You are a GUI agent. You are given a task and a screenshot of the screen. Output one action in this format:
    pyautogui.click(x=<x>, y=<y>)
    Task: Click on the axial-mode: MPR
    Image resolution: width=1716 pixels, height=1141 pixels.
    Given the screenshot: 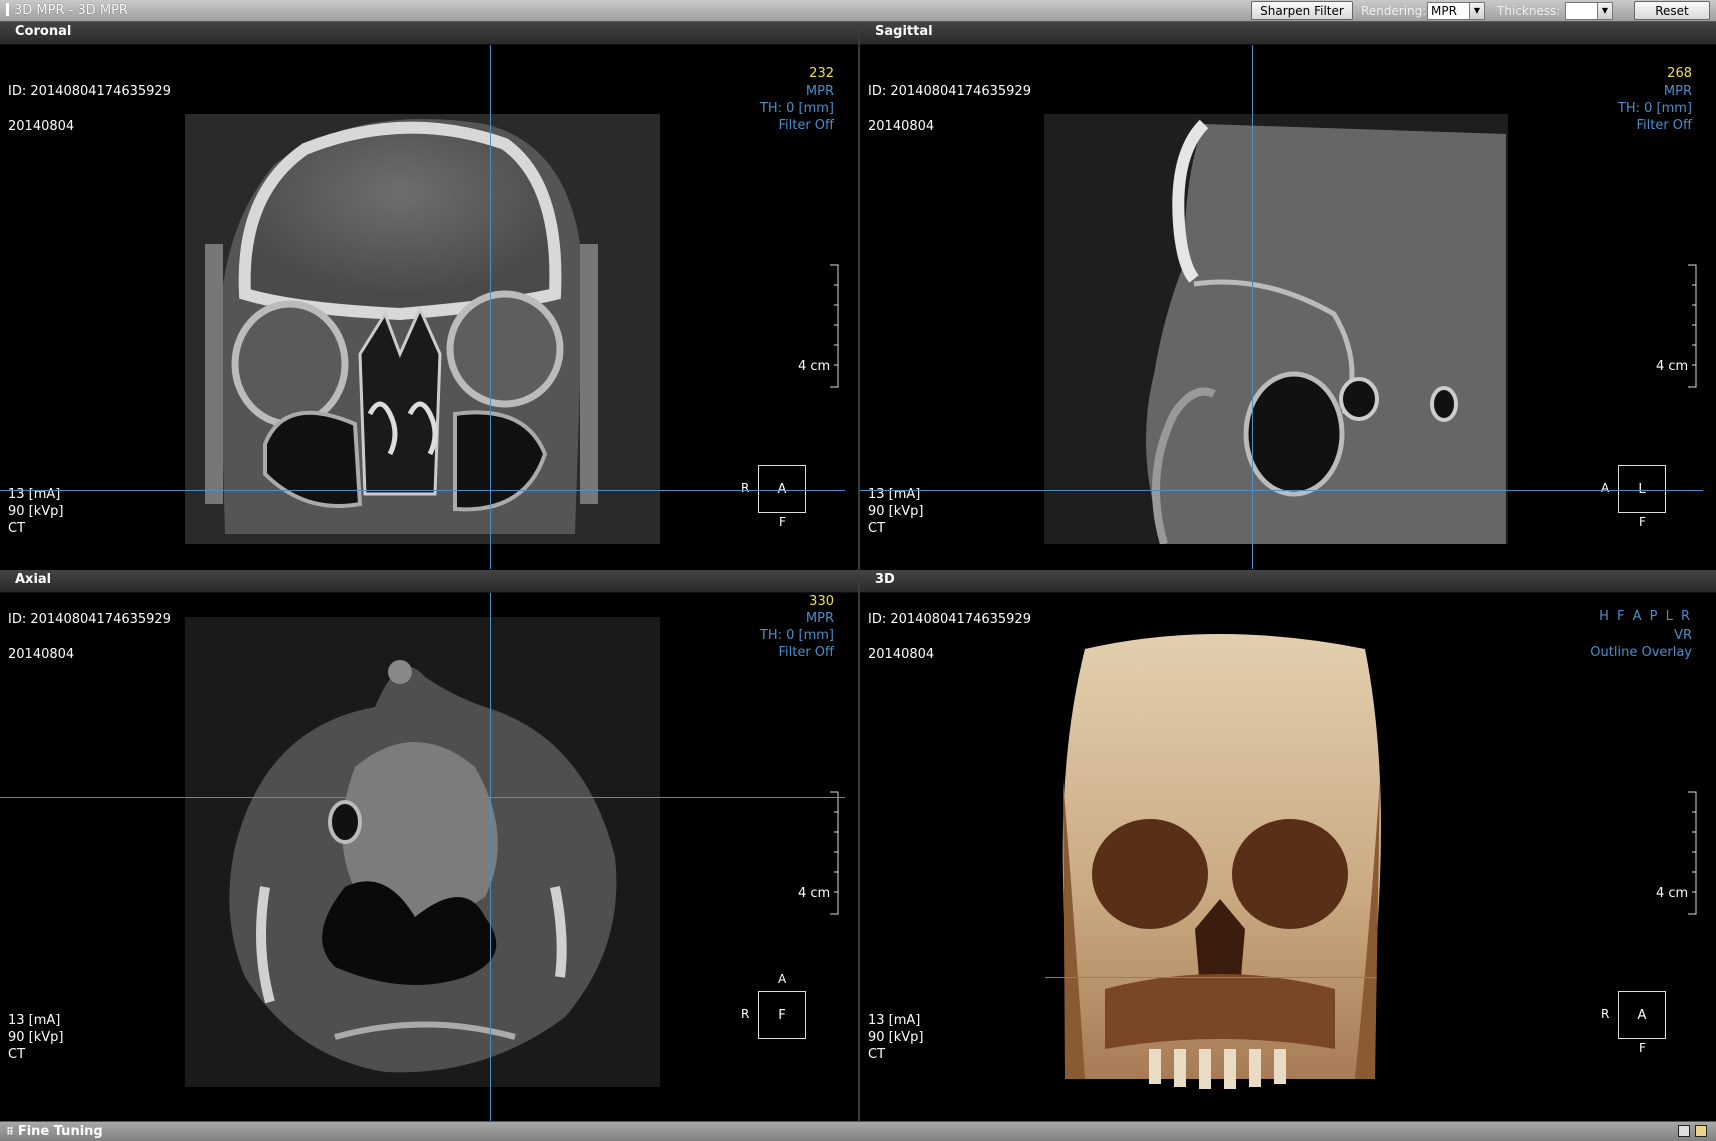 What is the action you would take?
    pyautogui.click(x=819, y=618)
    